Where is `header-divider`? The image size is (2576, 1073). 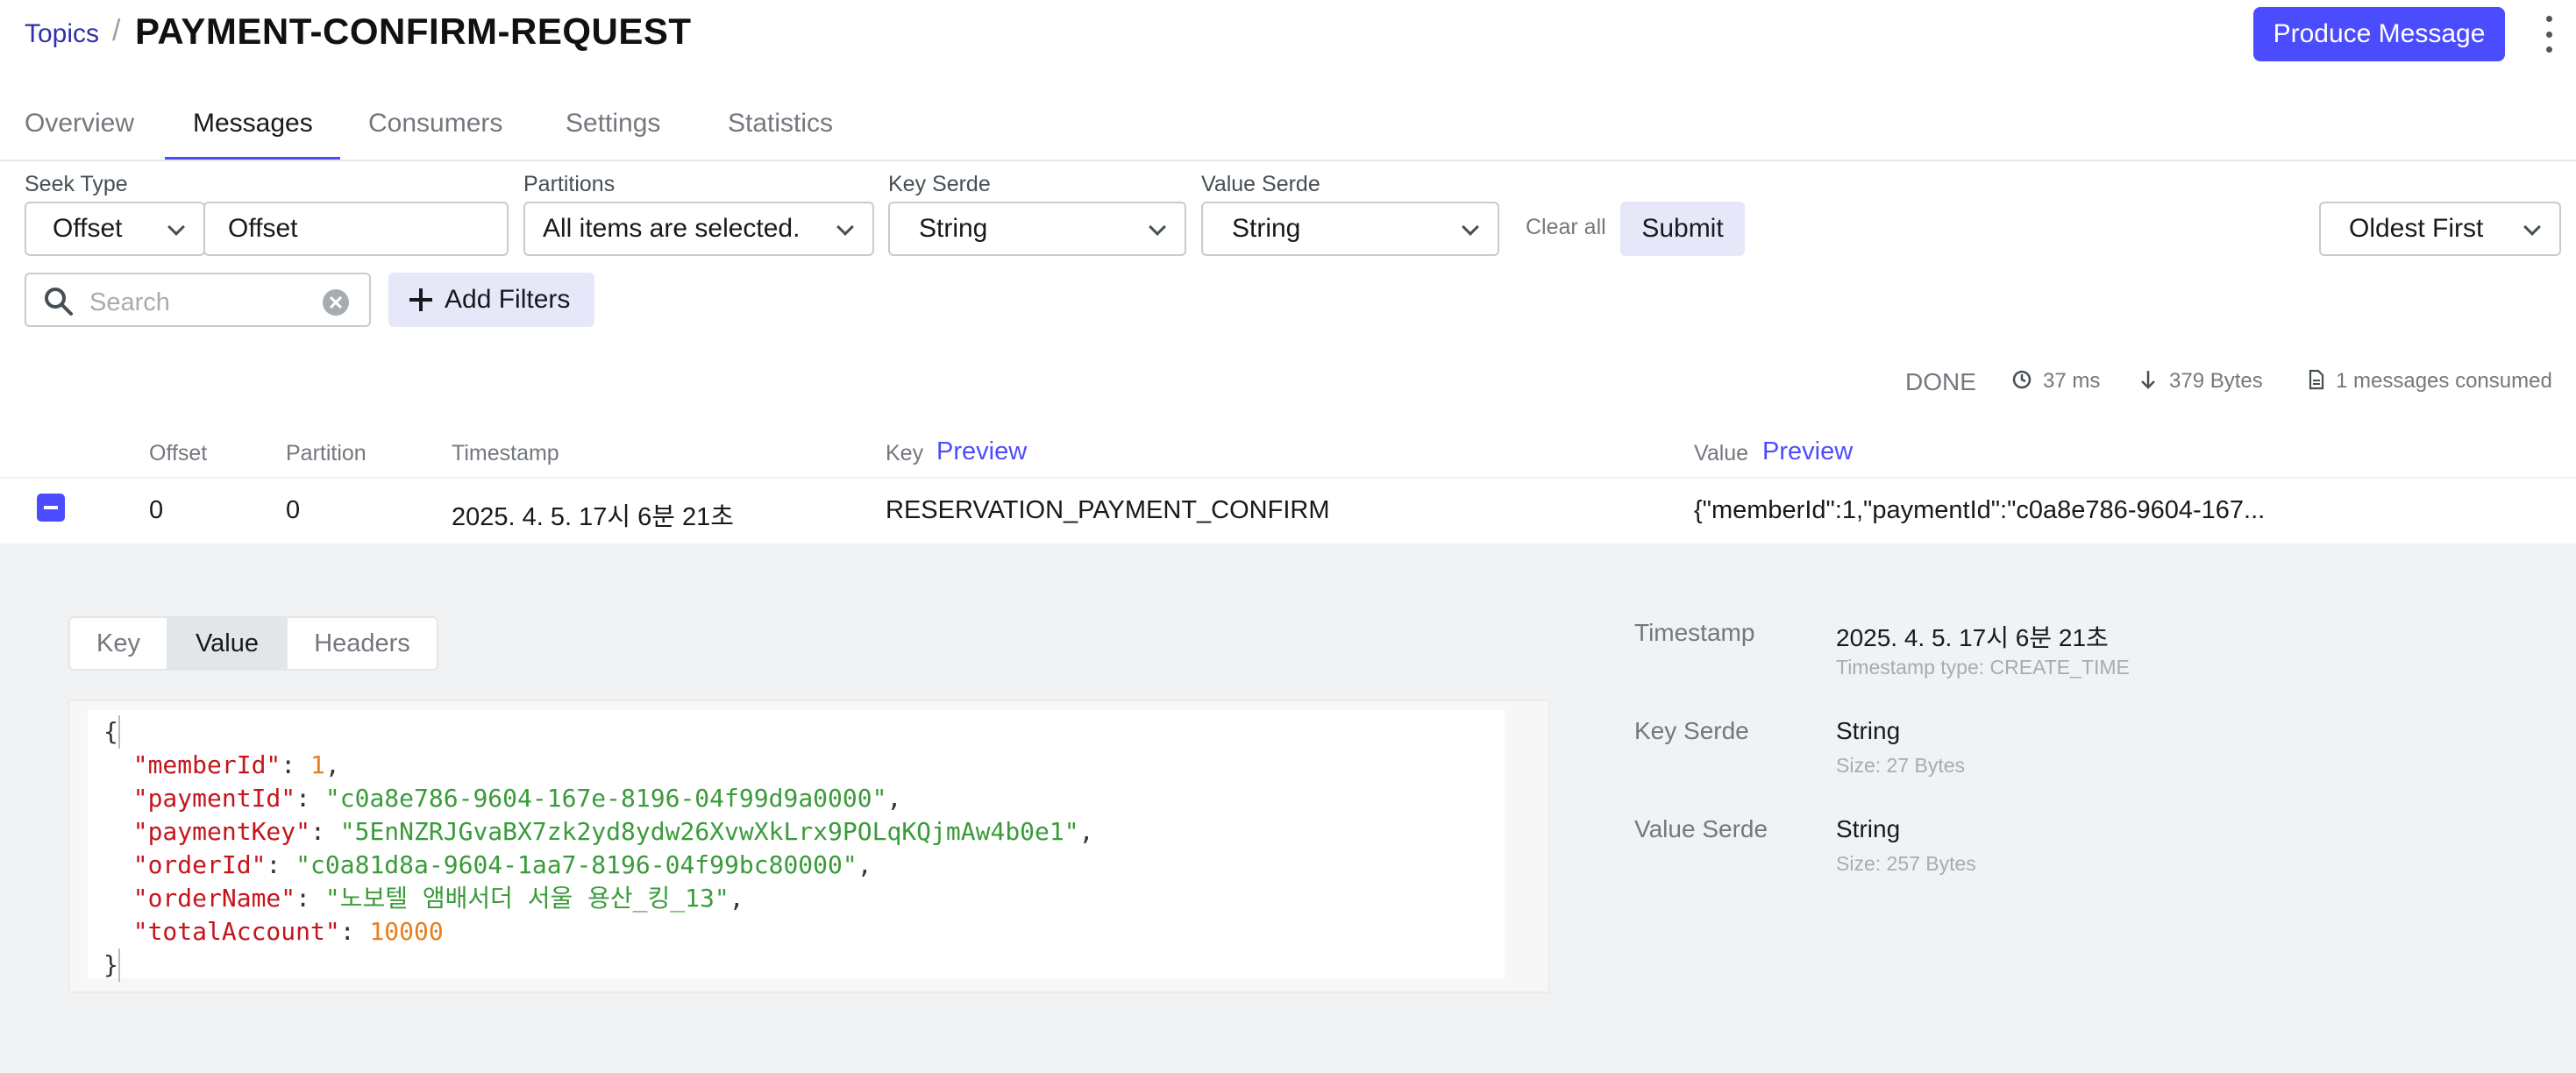
header-divider is located at coordinates (1288, 478).